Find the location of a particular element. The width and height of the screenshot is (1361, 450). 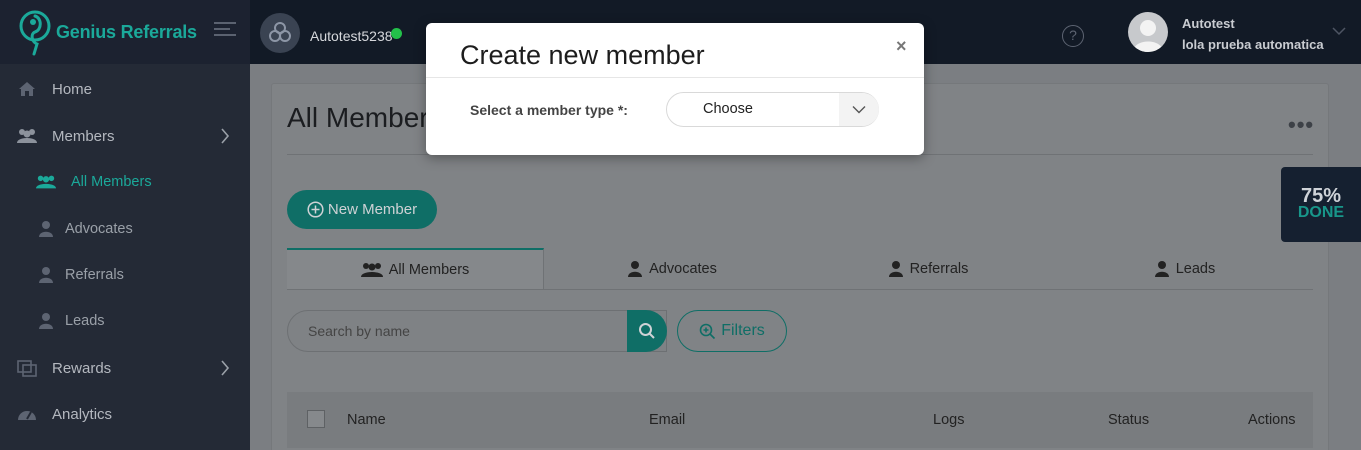

analytics-icon is located at coordinates (27, 415).